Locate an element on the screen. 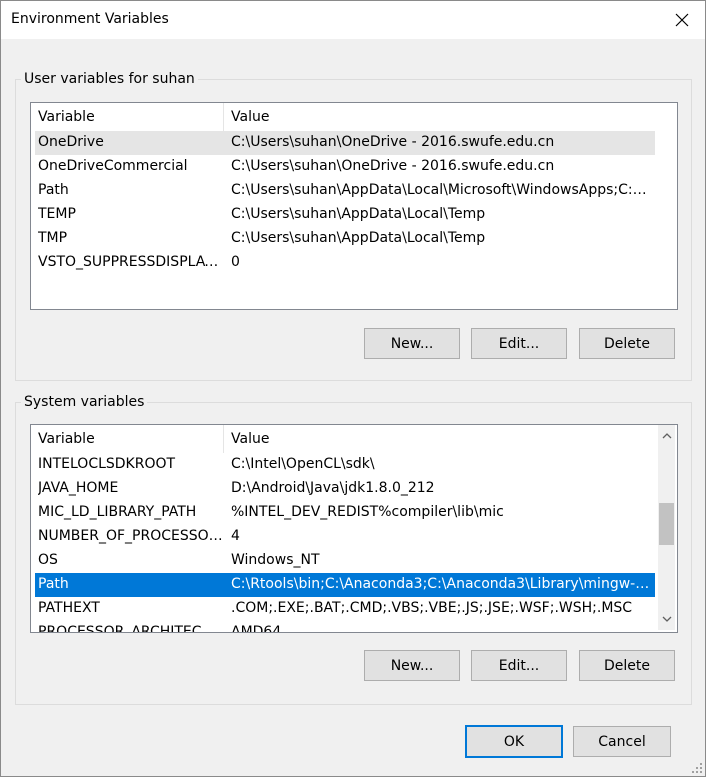 The image size is (706, 777). vertical-scrollbar is located at coordinates (666, 527).